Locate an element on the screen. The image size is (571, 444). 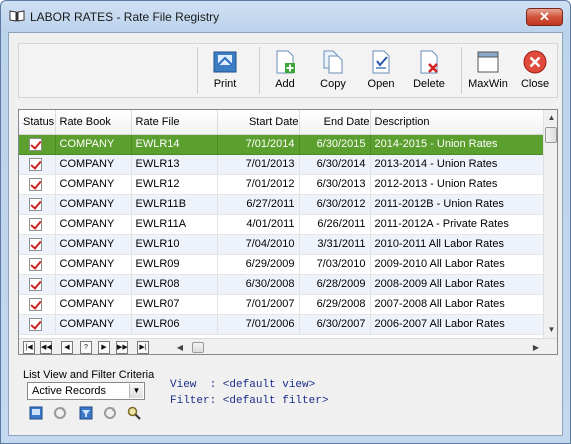
maxwin-label: MaxWin is located at coordinates (488, 84).